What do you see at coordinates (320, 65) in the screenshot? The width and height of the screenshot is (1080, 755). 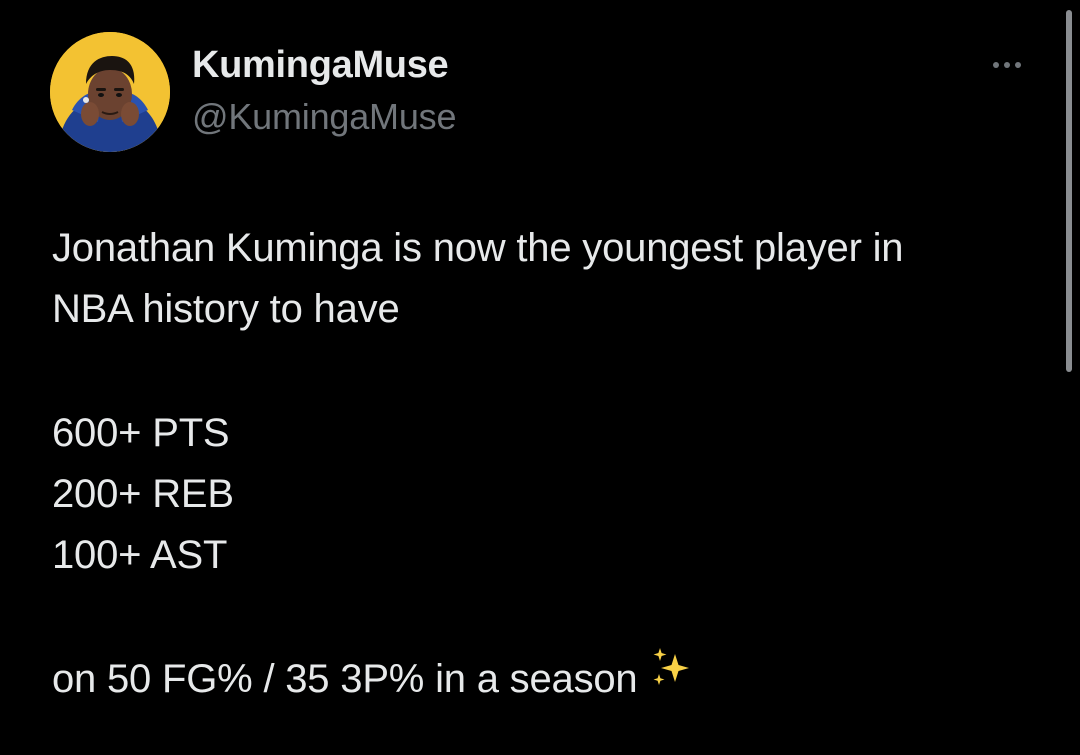 I see `display-name: KumingaMuse` at bounding box center [320, 65].